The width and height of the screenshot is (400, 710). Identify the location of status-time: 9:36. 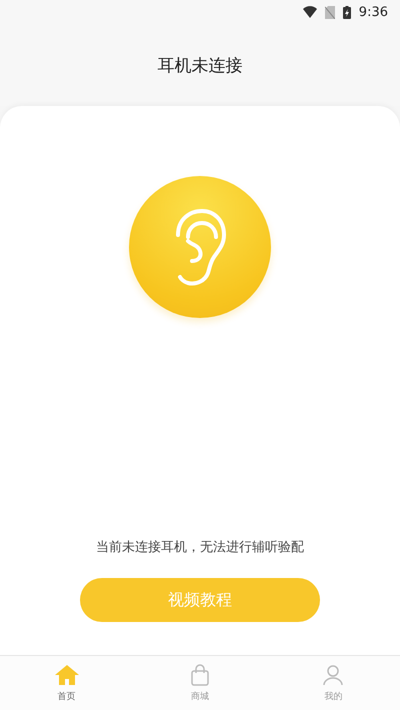
(373, 12).